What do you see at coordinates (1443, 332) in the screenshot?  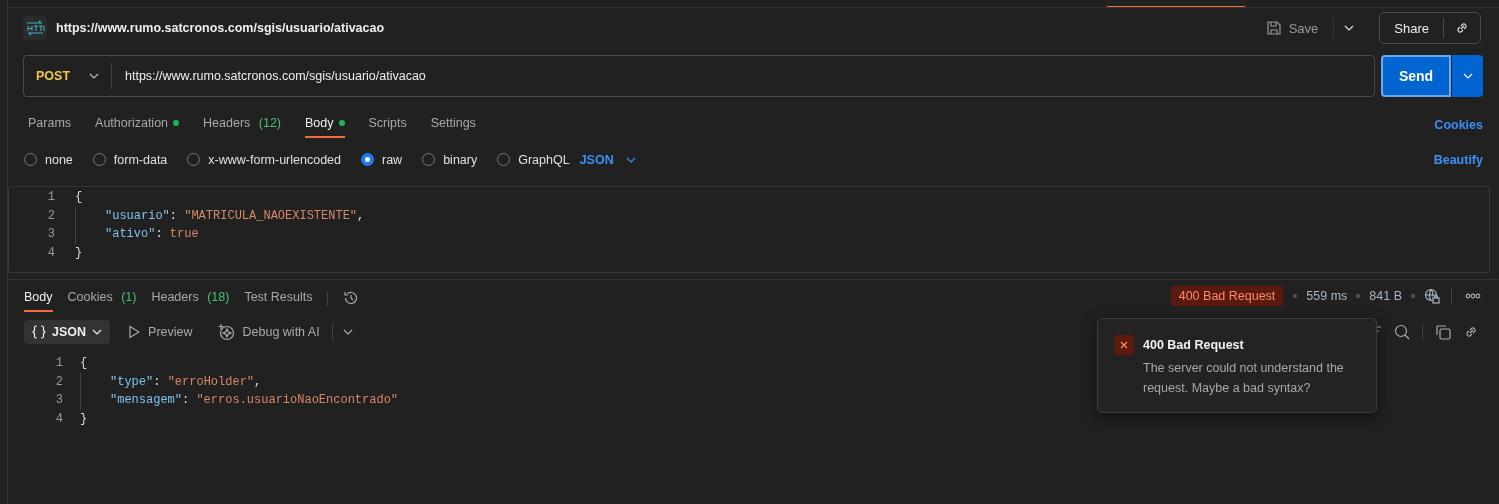 I see `copy-icon` at bounding box center [1443, 332].